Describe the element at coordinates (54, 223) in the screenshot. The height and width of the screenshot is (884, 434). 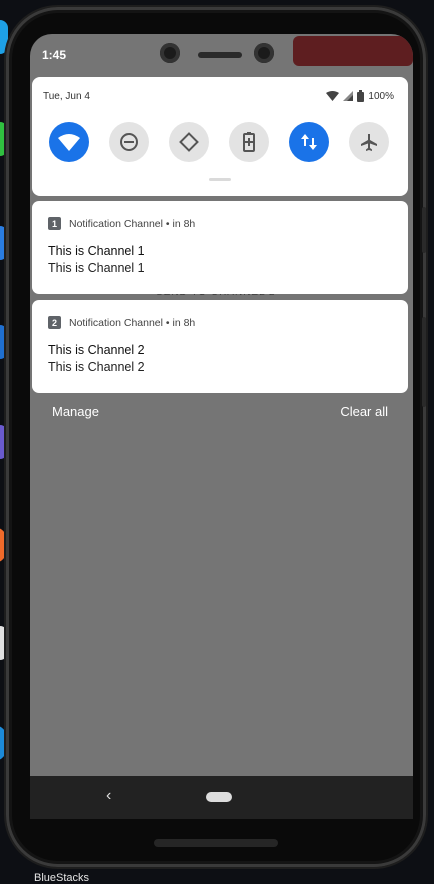
I see `app-badge-icon: 1` at that location.